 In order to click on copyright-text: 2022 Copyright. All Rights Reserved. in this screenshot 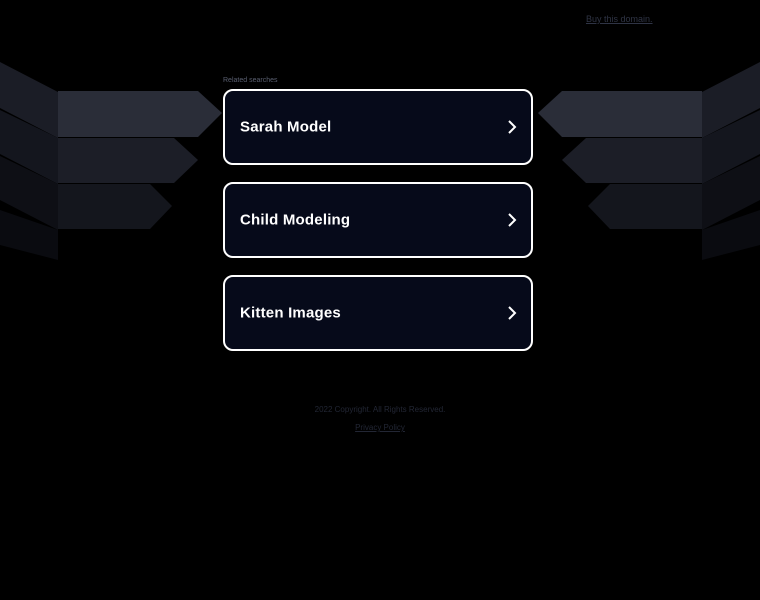, I will do `click(380, 409)`.